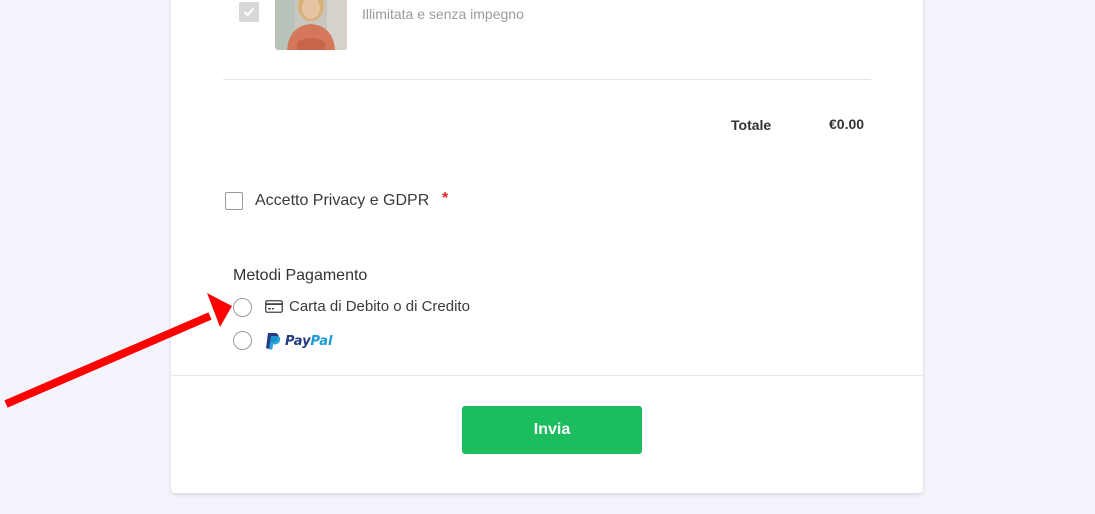  What do you see at coordinates (443, 14) in the screenshot?
I see `product-description: Illimitata e senza impegno` at bounding box center [443, 14].